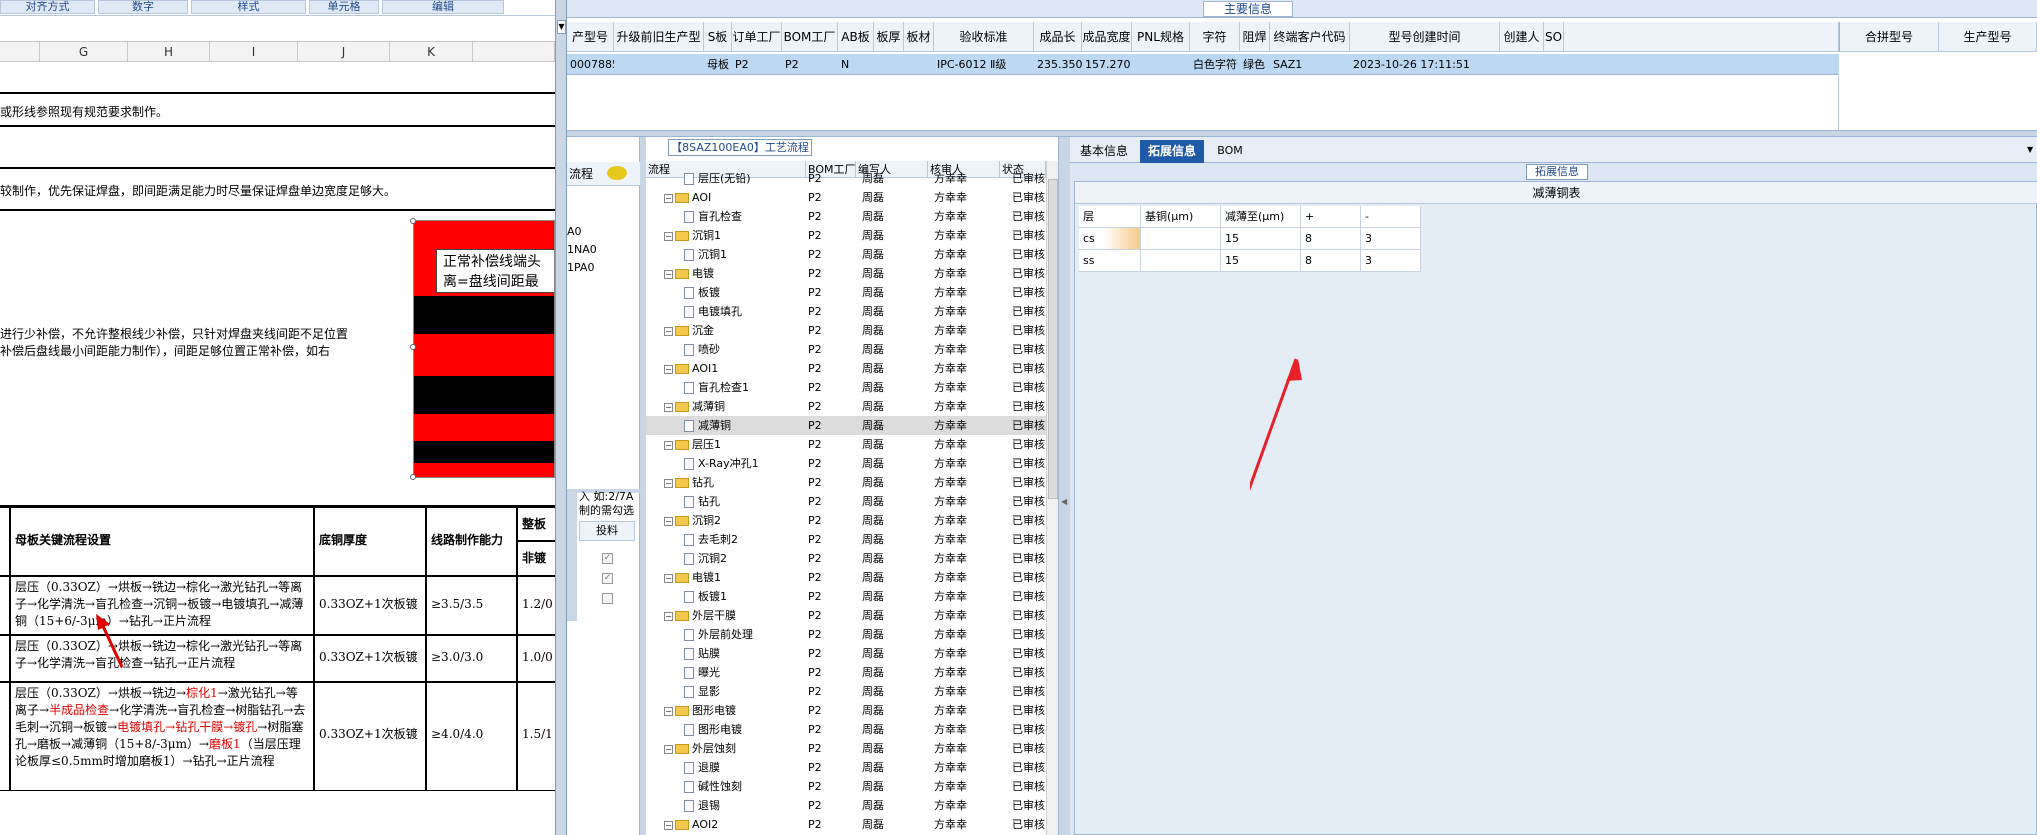  I want to click on process-step: − 电镀, so click(734, 273).